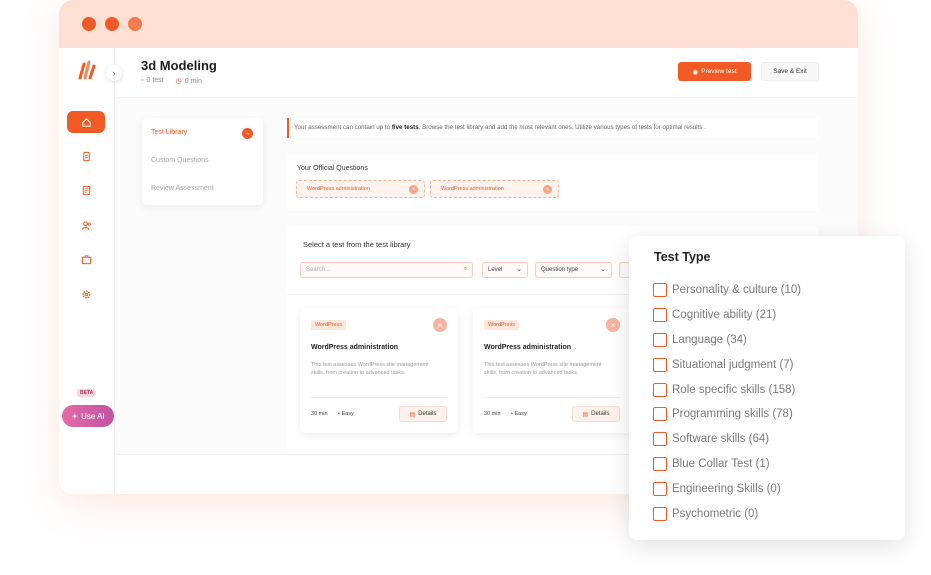 Image resolution: width=931 pixels, height=575 pixels. What do you see at coordinates (714, 315) in the screenshot?
I see `test-type-option: Cognitive ability (21)` at bounding box center [714, 315].